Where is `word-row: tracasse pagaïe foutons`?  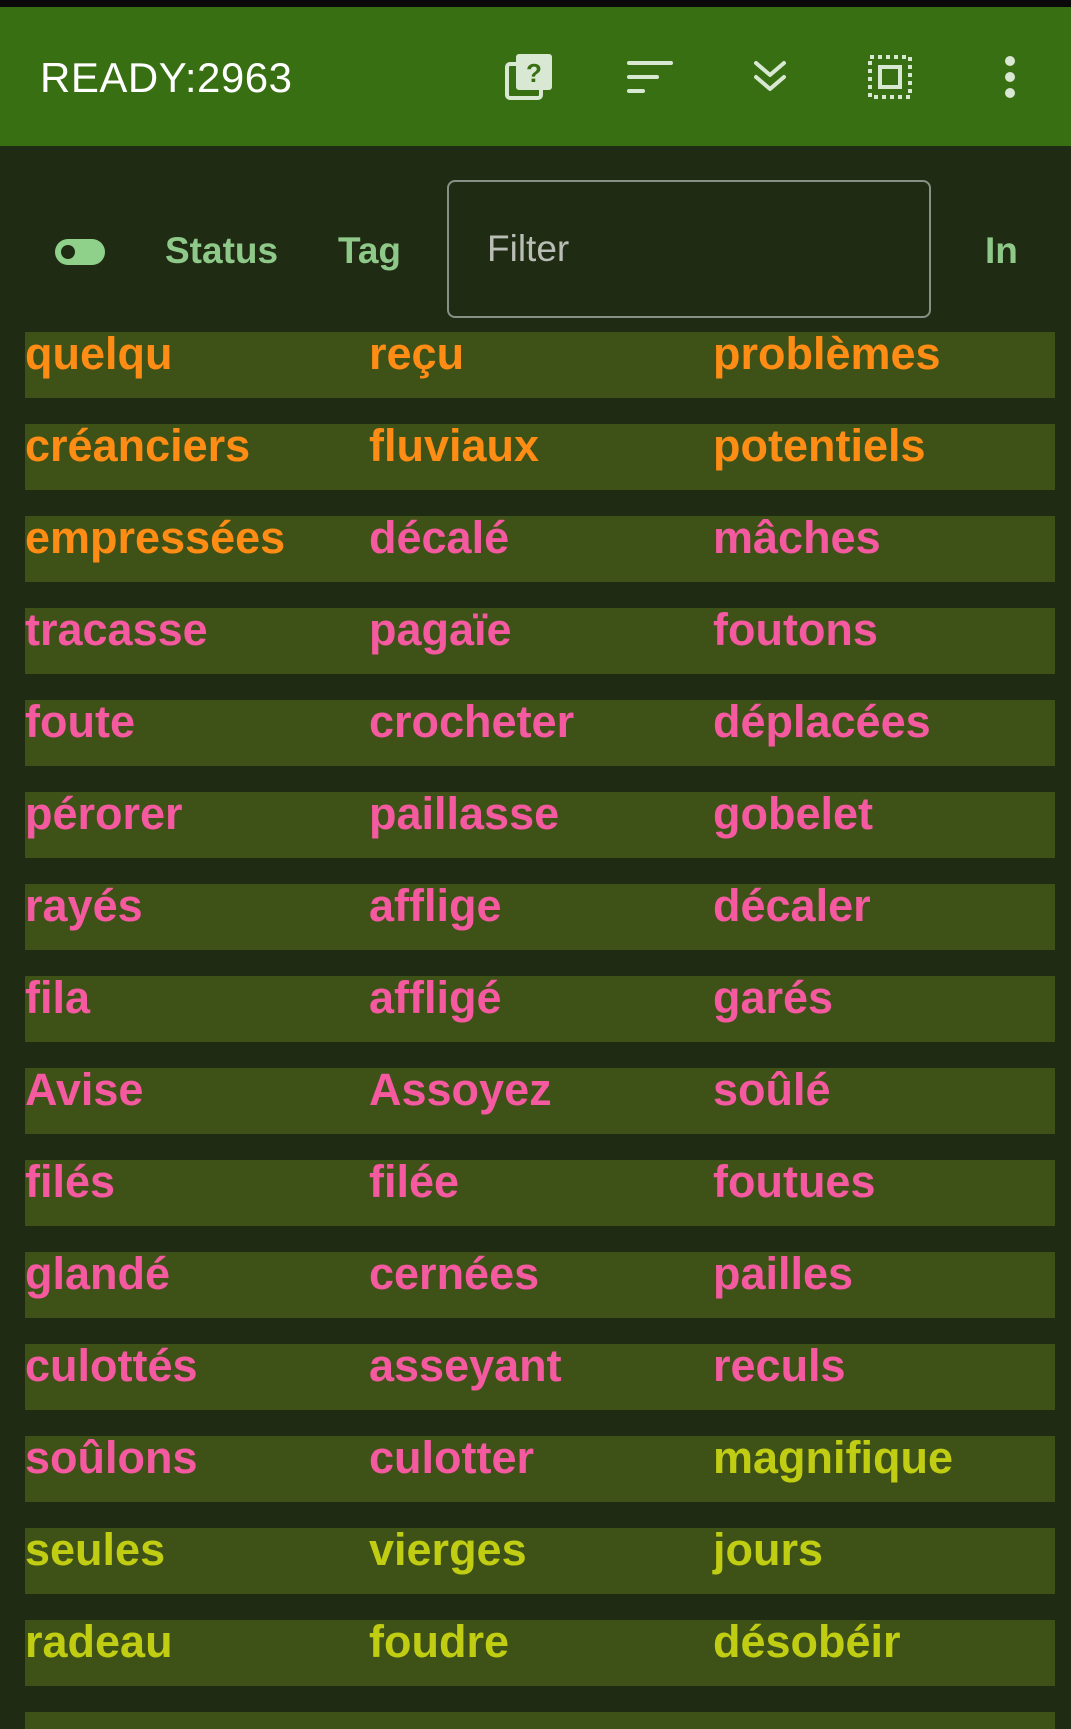 word-row: tracasse pagaïe foutons is located at coordinates (540, 640).